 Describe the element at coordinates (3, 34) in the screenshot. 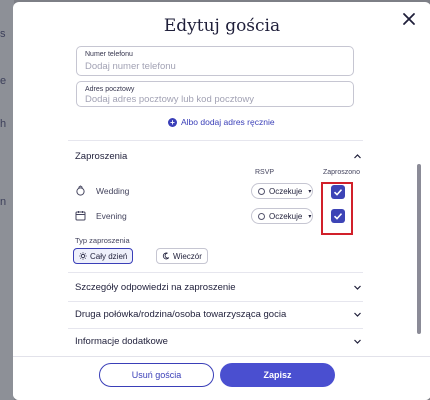

I see `background-text: s` at that location.